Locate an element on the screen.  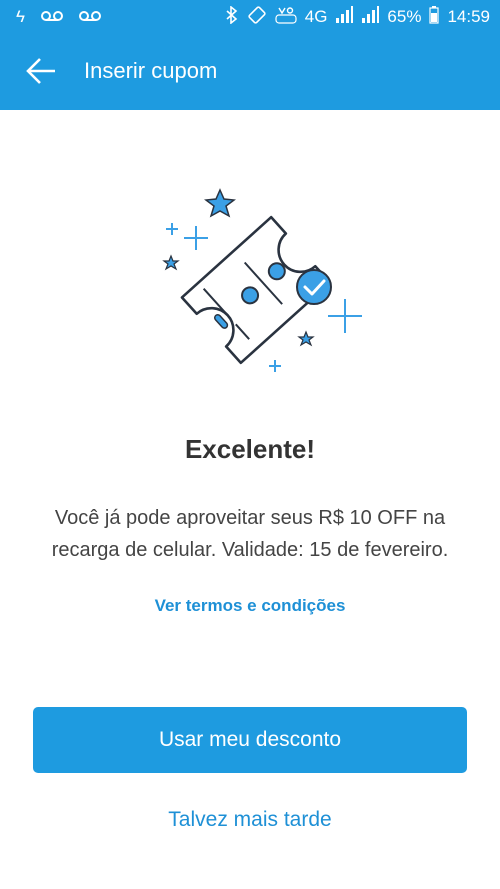
flash-icon: ϟ is located at coordinates (20, 16).